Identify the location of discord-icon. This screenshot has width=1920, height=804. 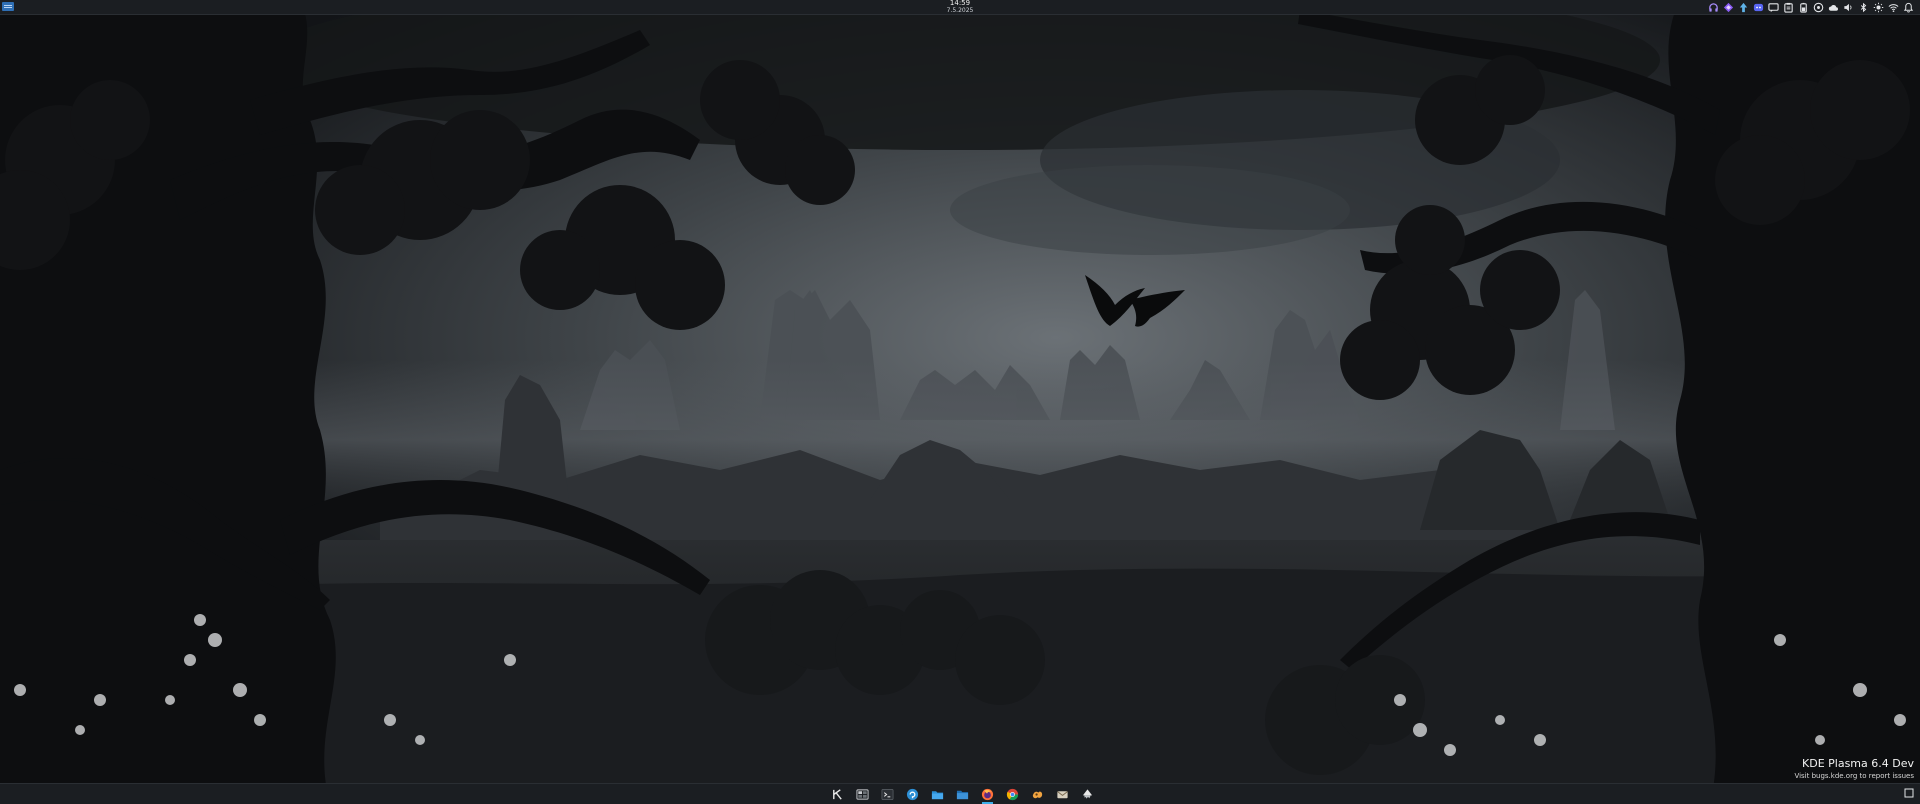
(1758, 7).